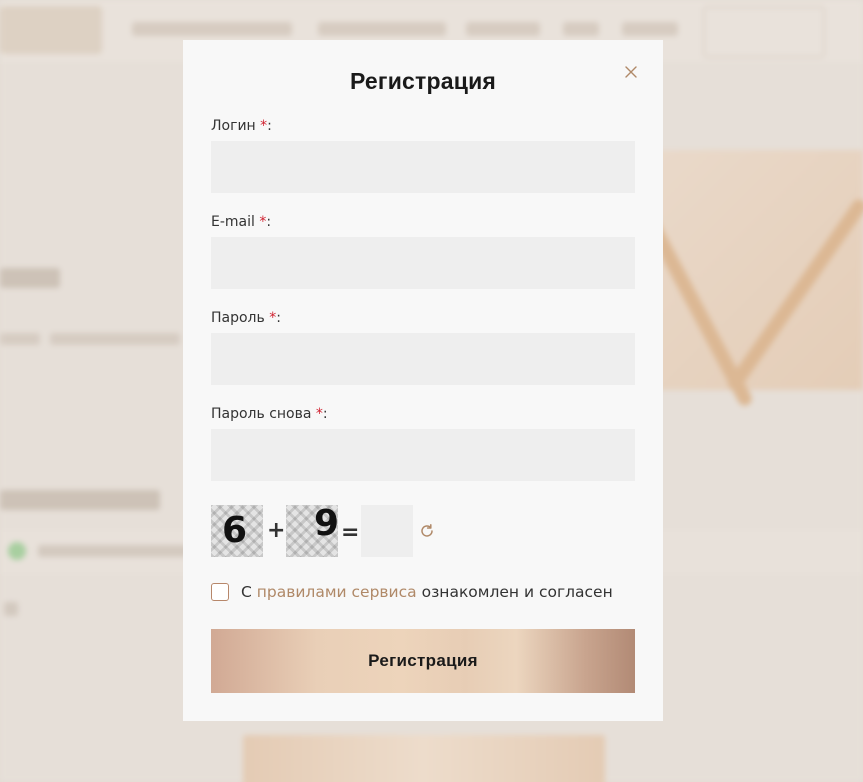 The height and width of the screenshot is (782, 863). I want to click on captcha-equals: =, so click(350, 532).